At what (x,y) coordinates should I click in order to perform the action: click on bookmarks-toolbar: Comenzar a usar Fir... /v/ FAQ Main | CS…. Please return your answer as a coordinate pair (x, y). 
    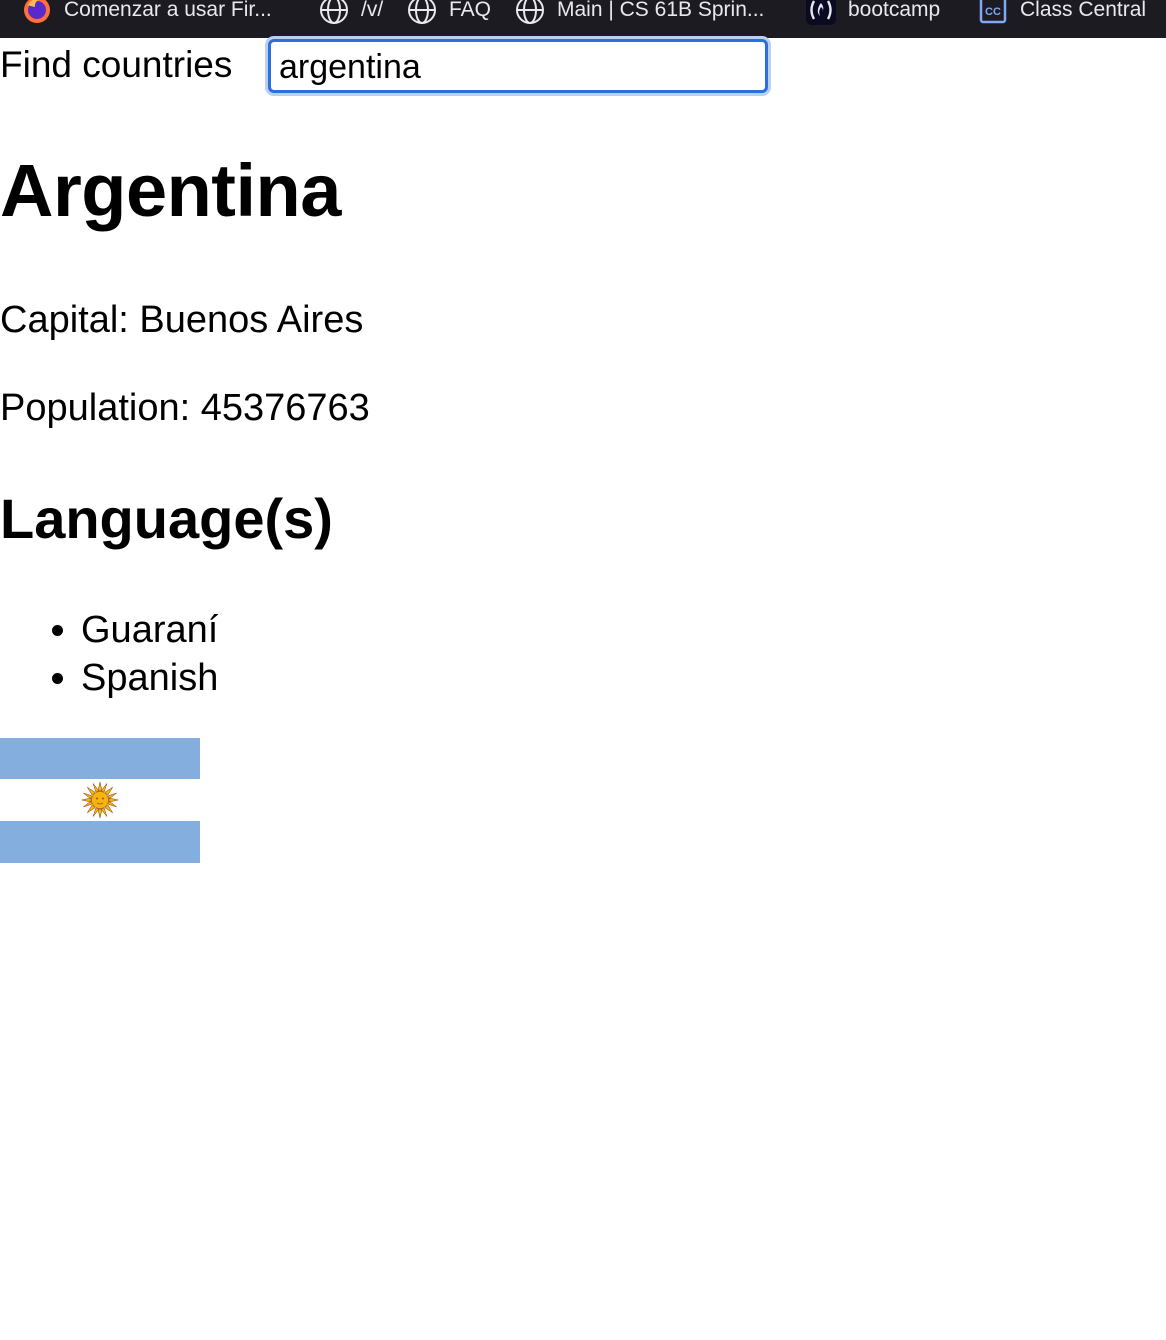
    Looking at the image, I should click on (583, 19).